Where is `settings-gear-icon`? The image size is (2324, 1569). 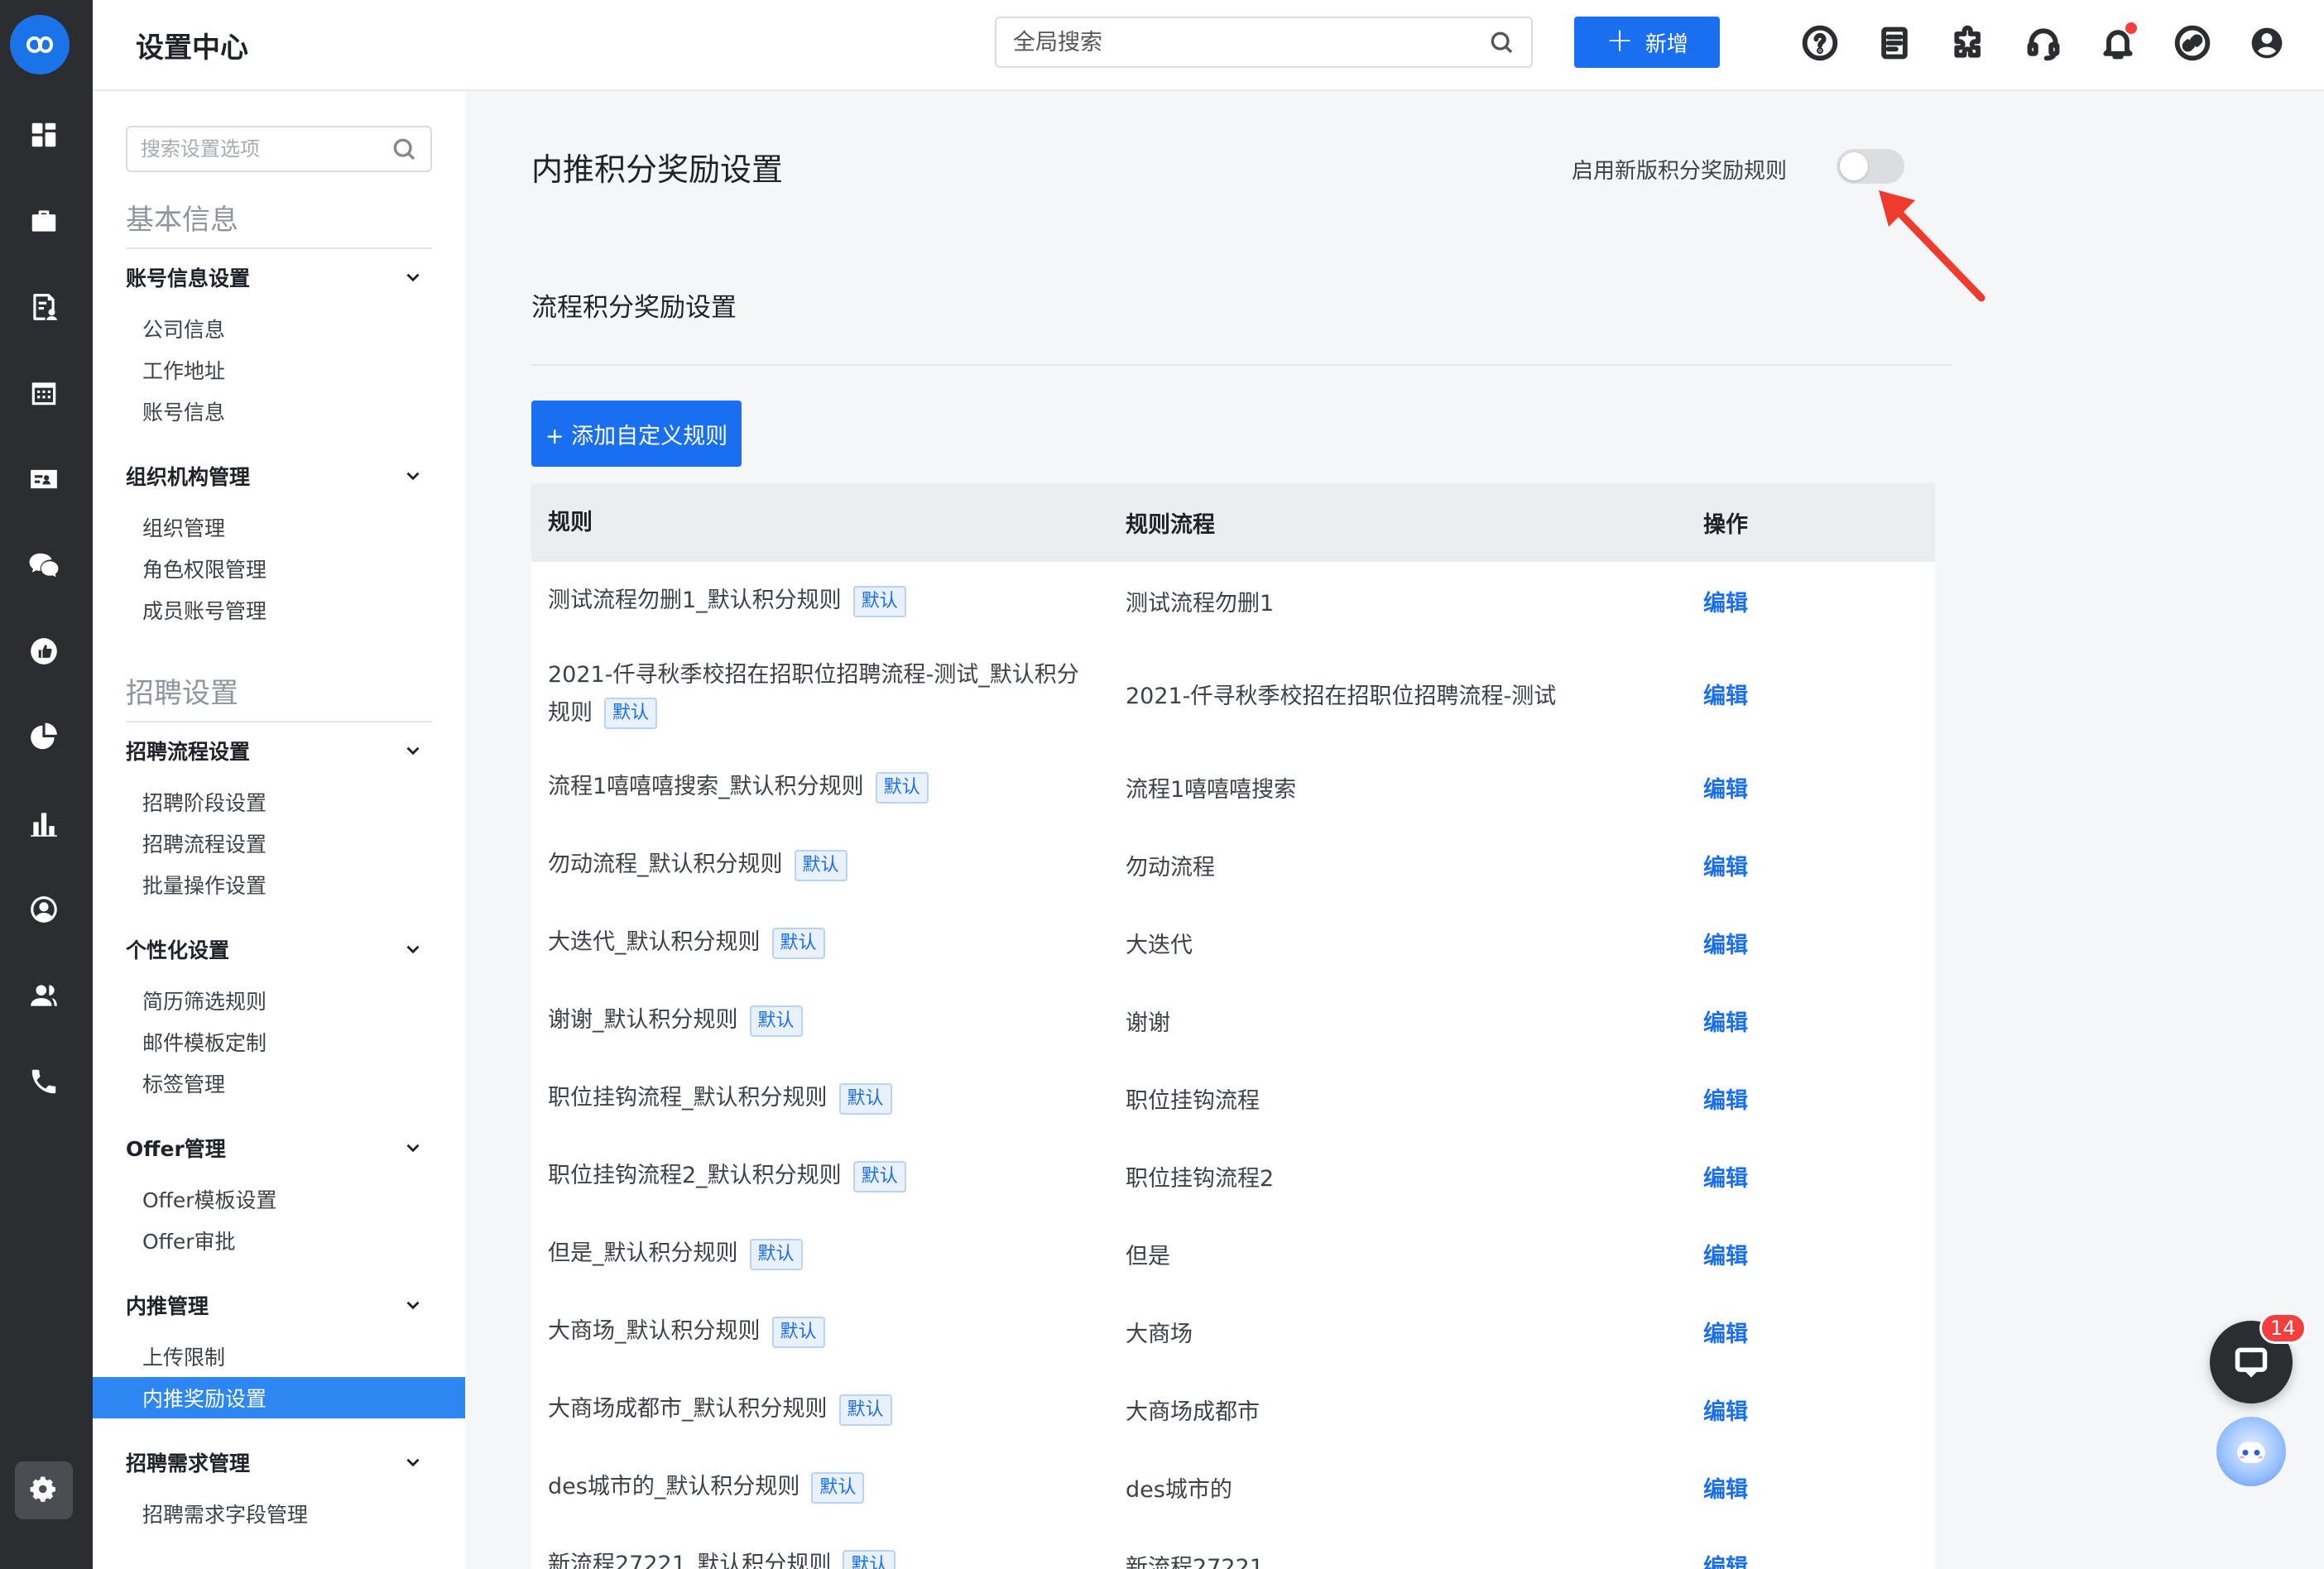 settings-gear-icon is located at coordinates (44, 1490).